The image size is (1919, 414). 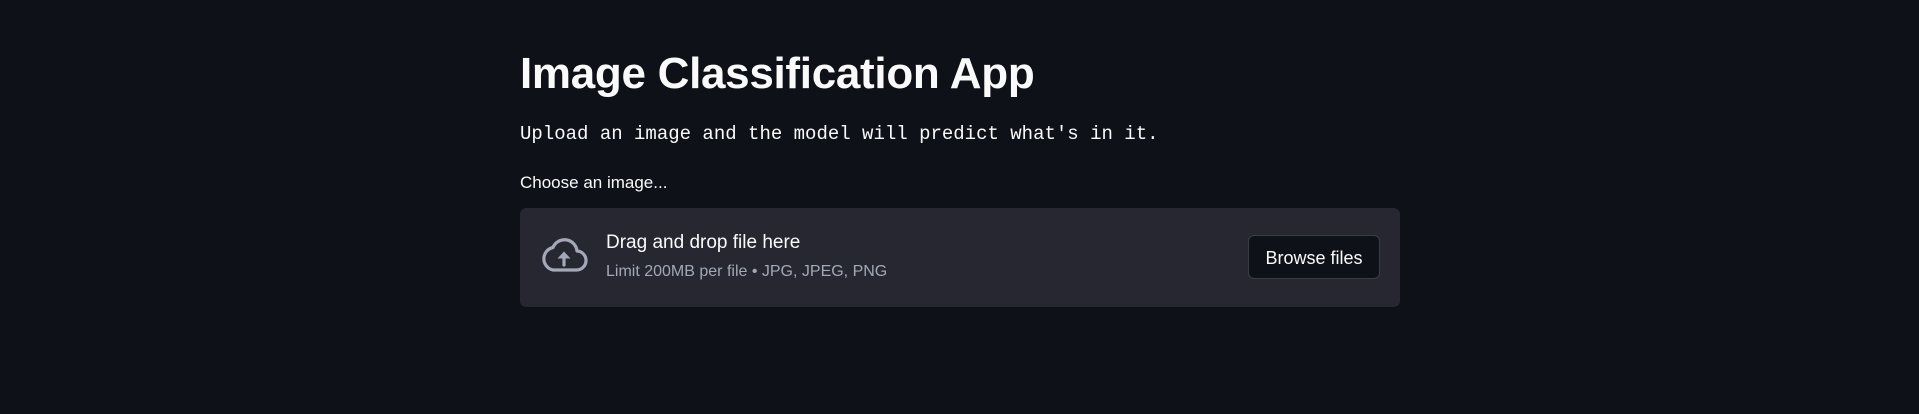 What do you see at coordinates (1314, 257) in the screenshot?
I see `browse-files-button: Browse files` at bounding box center [1314, 257].